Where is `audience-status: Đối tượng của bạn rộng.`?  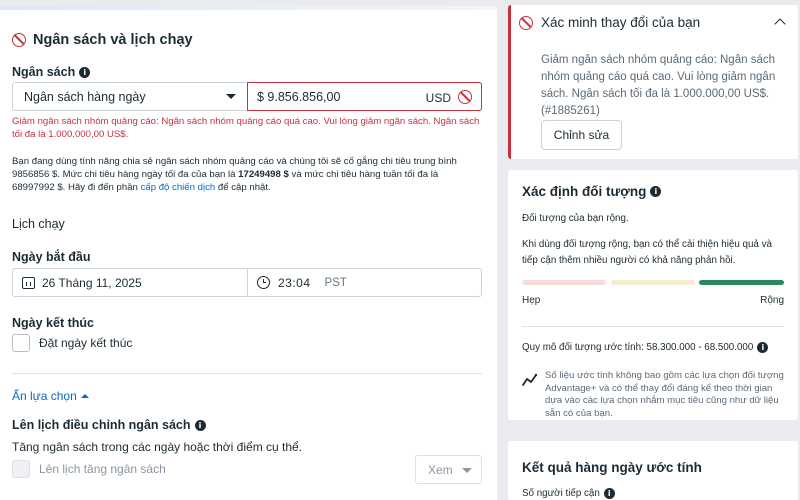 audience-status: Đối tượng của bạn rộng. is located at coordinates (575, 218).